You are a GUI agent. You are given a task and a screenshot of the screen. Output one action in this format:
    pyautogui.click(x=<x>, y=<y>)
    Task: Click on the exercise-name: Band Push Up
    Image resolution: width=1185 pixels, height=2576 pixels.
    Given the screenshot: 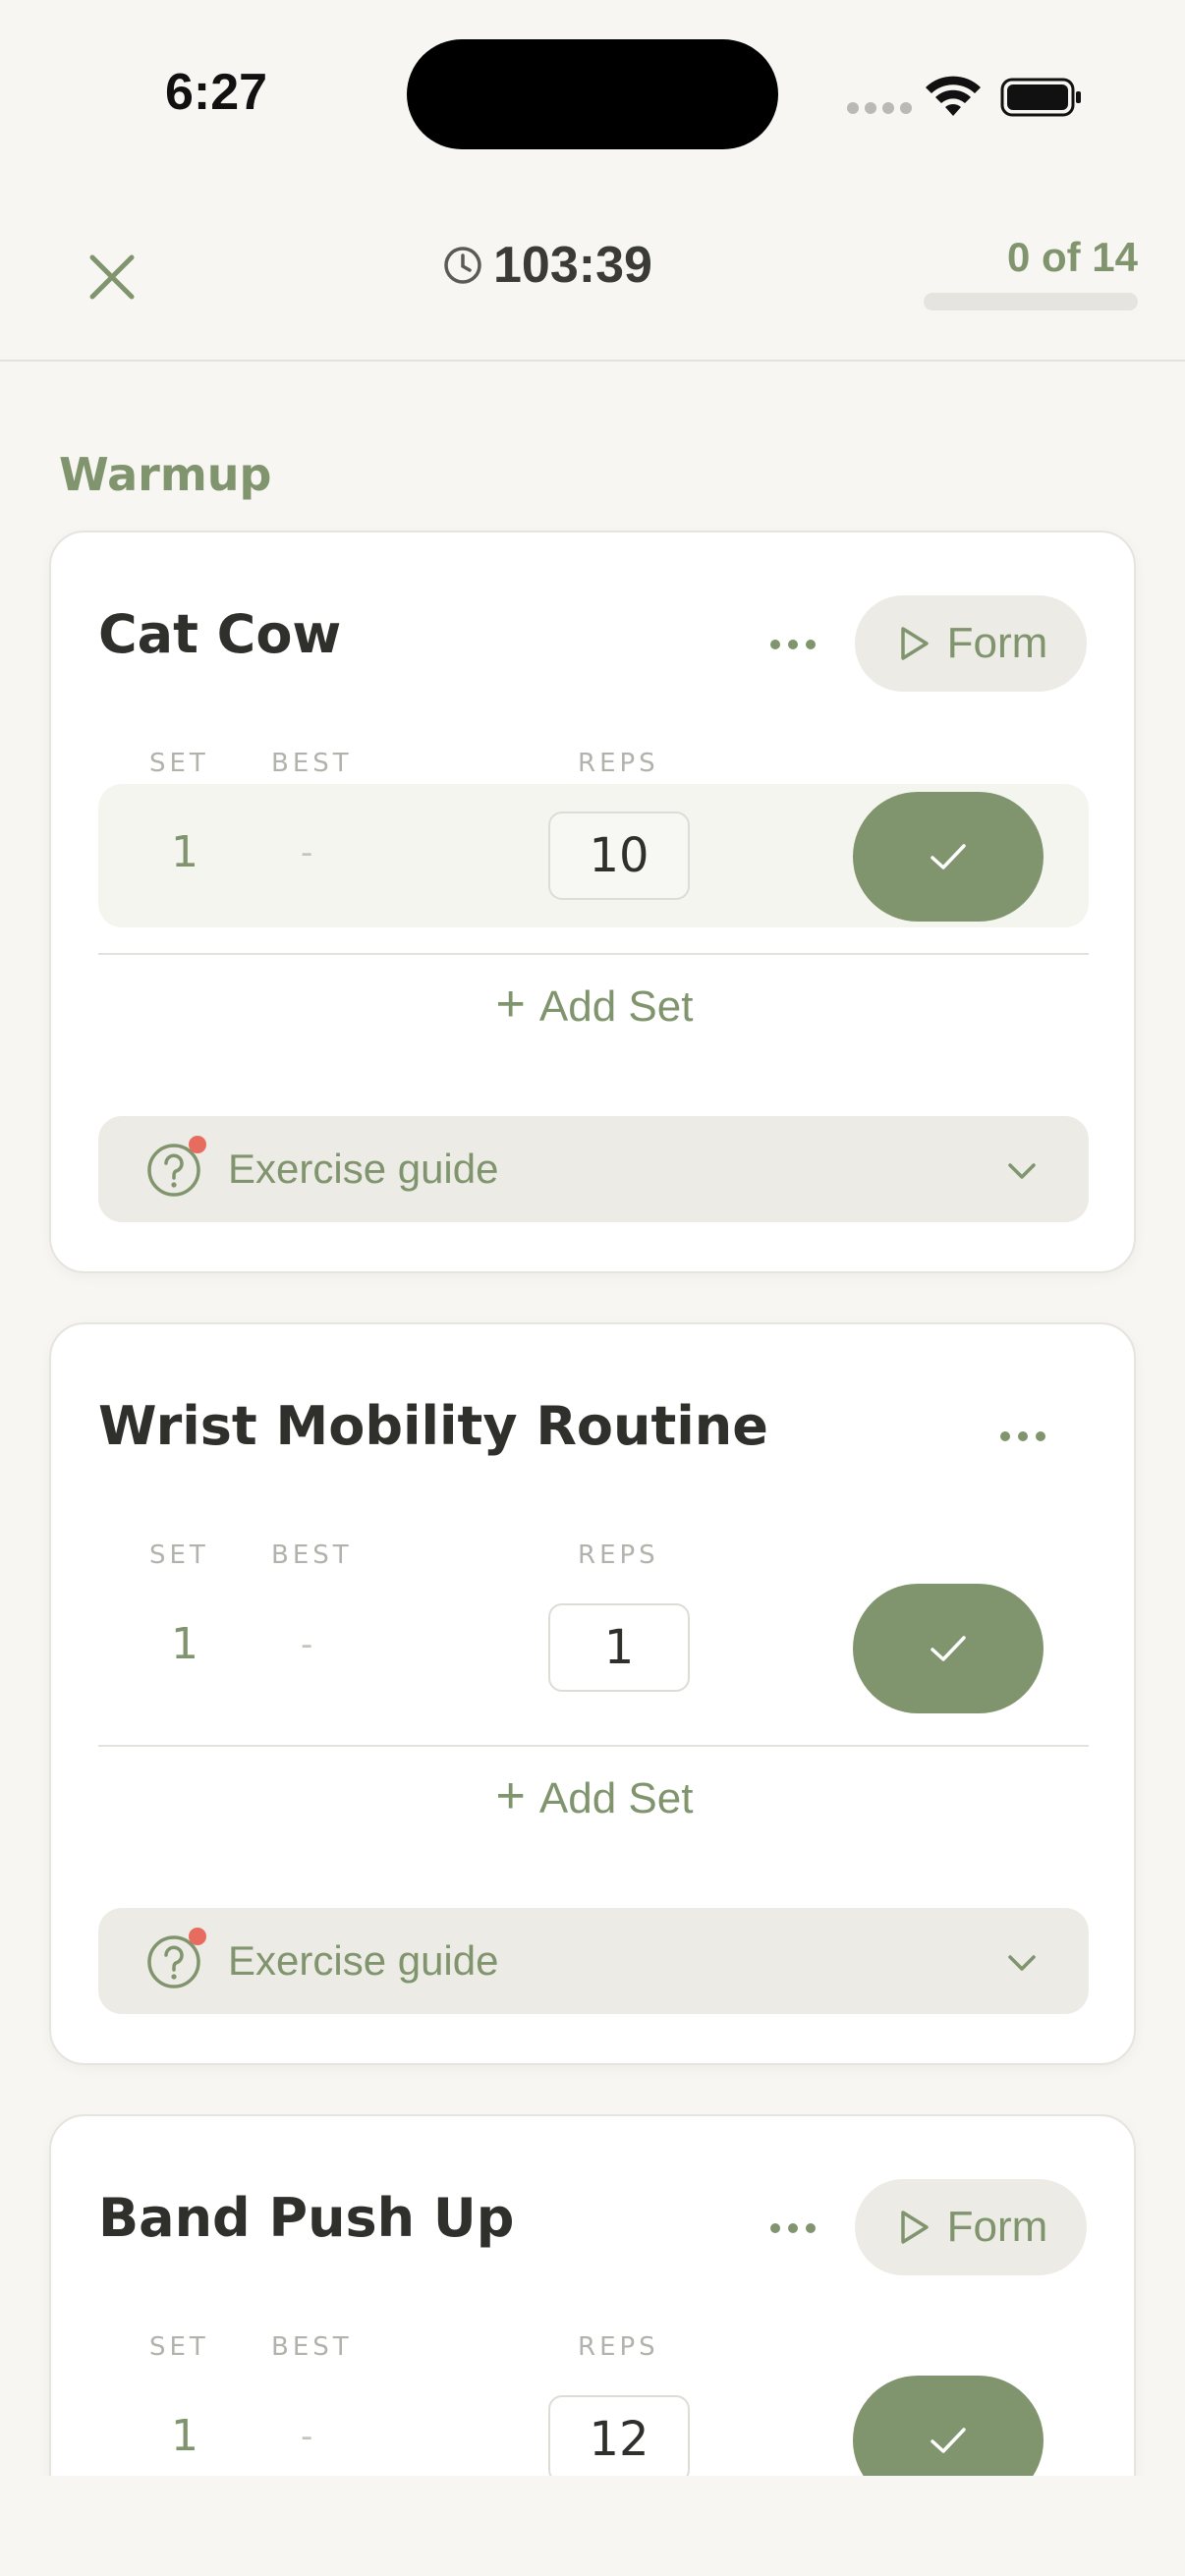 What is the action you would take?
    pyautogui.click(x=307, y=2218)
    